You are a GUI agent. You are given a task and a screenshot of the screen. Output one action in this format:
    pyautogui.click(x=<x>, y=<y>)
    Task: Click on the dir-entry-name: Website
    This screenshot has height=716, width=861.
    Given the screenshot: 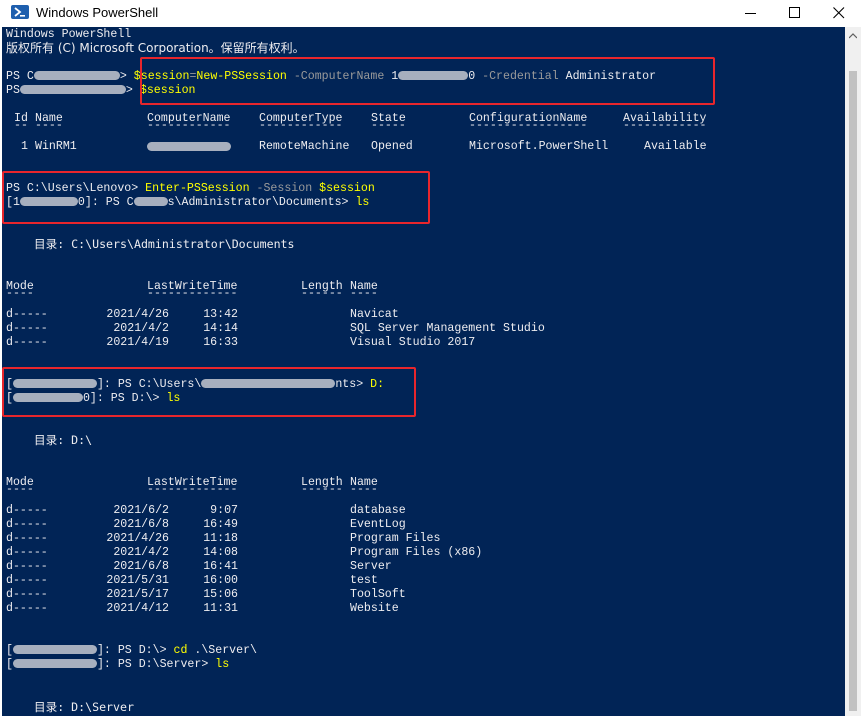 What is the action you would take?
    pyautogui.click(x=374, y=608)
    